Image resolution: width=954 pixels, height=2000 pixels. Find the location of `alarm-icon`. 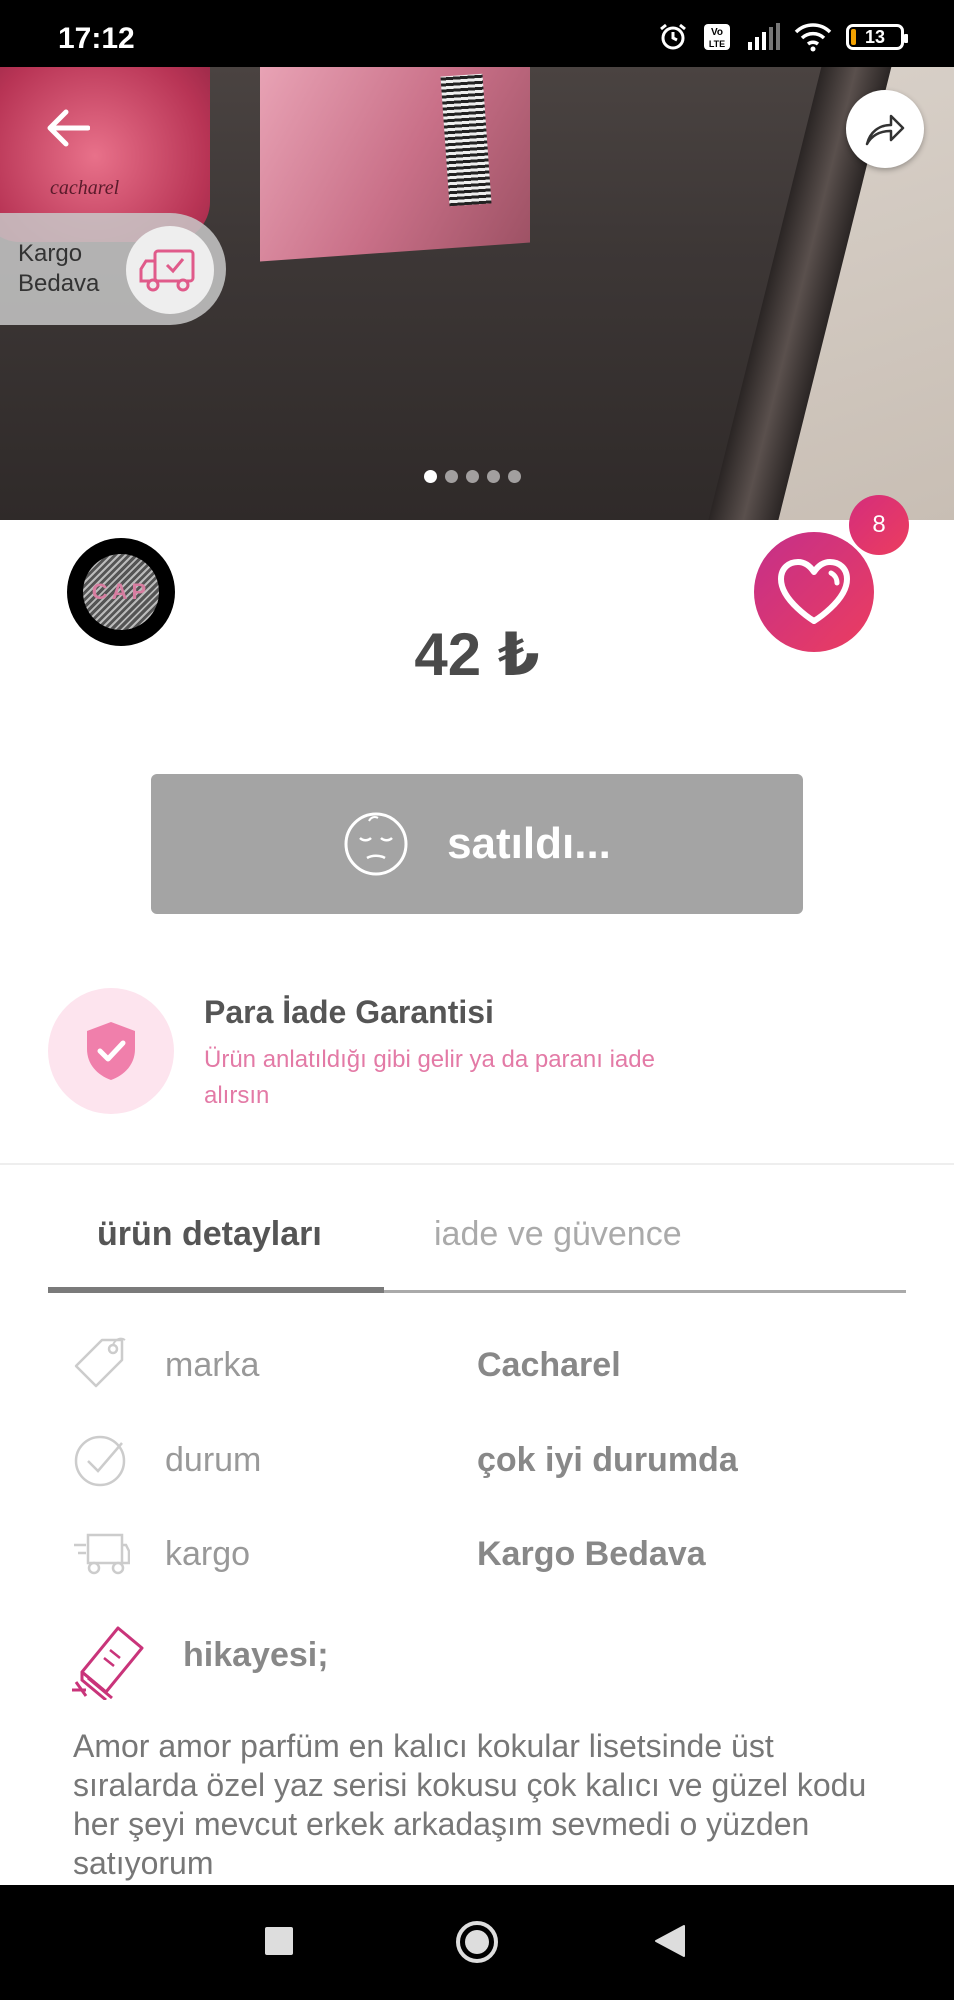

alarm-icon is located at coordinates (673, 36).